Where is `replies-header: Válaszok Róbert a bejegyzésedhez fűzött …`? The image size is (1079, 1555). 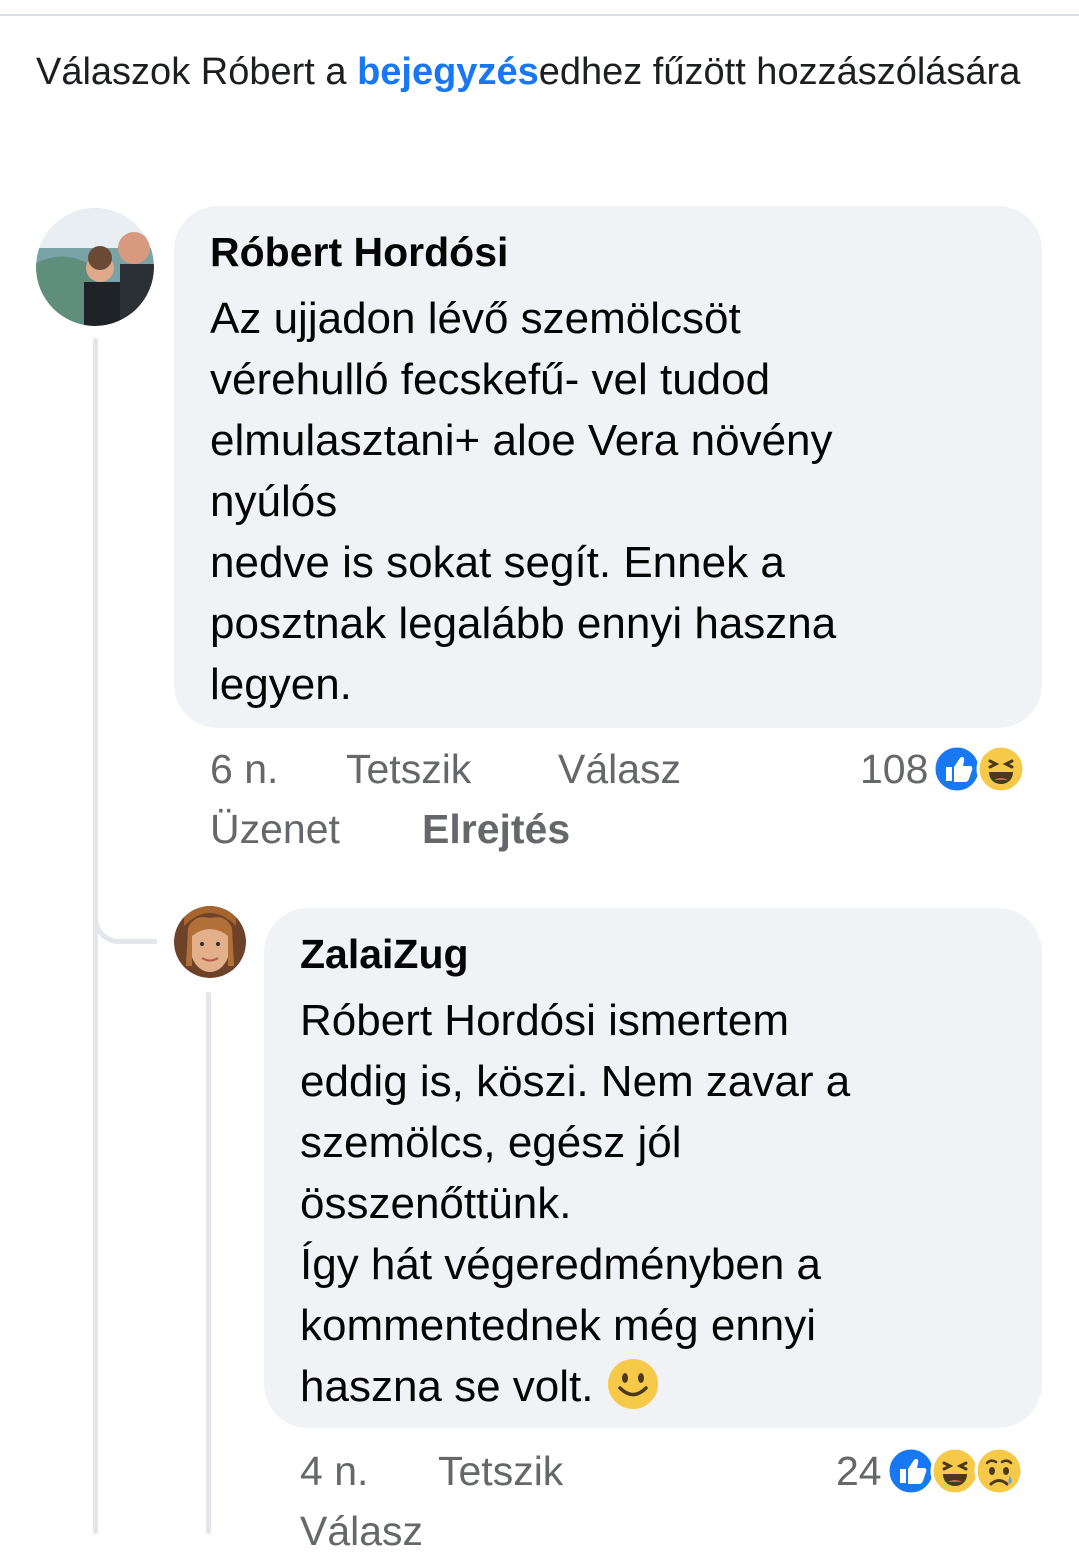
replies-header: Válaszok Róbert a bejegyzésedhez fűzött … is located at coordinates (536, 72).